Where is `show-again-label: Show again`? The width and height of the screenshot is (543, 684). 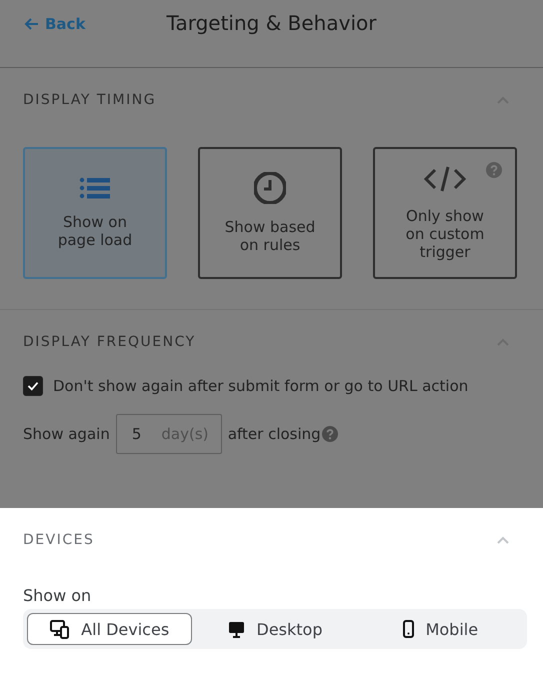
show-again-label: Show again is located at coordinates (66, 434).